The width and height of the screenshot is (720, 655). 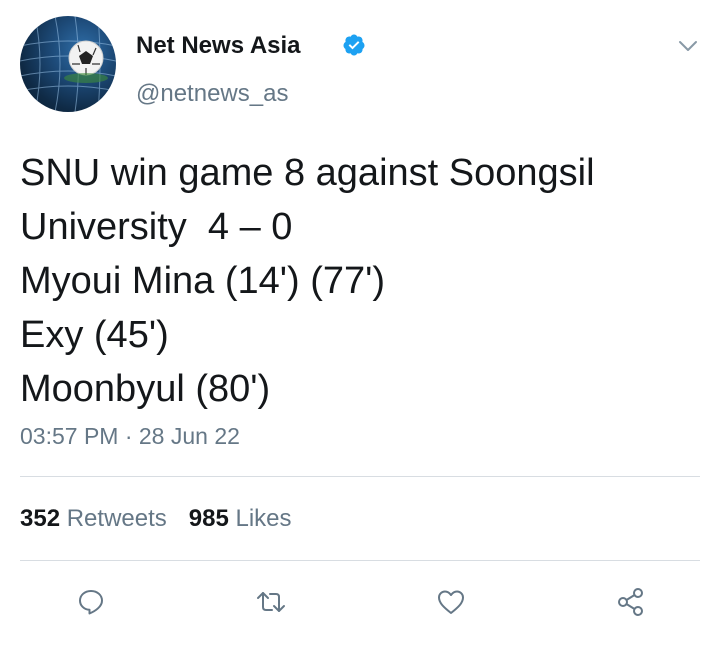 What do you see at coordinates (130, 436) in the screenshot?
I see `tweet-timestamp: 03:57 PM · 28 Jun 22` at bounding box center [130, 436].